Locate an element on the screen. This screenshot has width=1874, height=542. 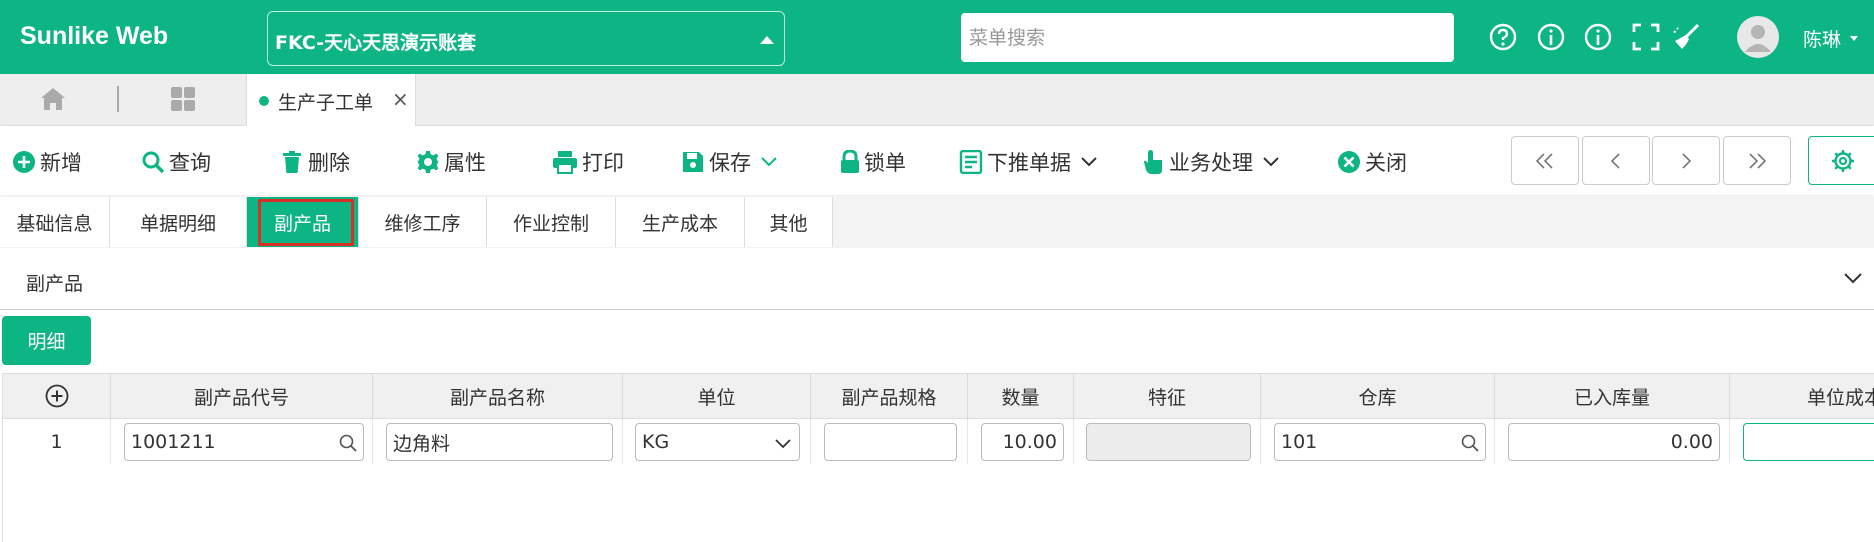
help-icon is located at coordinates (1503, 37).